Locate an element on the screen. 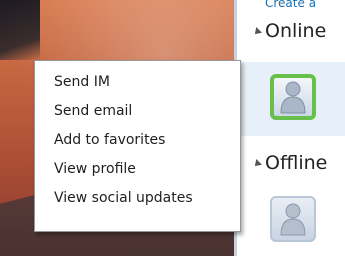  group-label-offline: Offline is located at coordinates (296, 163).